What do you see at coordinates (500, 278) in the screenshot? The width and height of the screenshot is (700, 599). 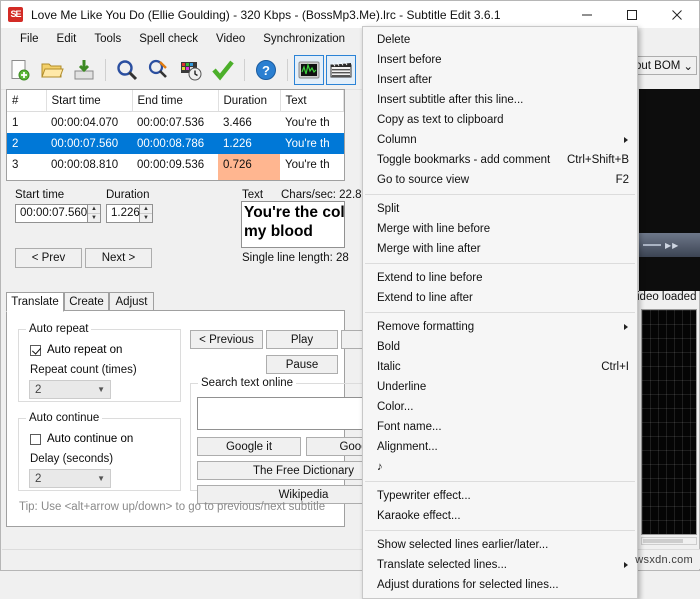 I see `menu-item-extend-to-line-before: Extend to line before` at bounding box center [500, 278].